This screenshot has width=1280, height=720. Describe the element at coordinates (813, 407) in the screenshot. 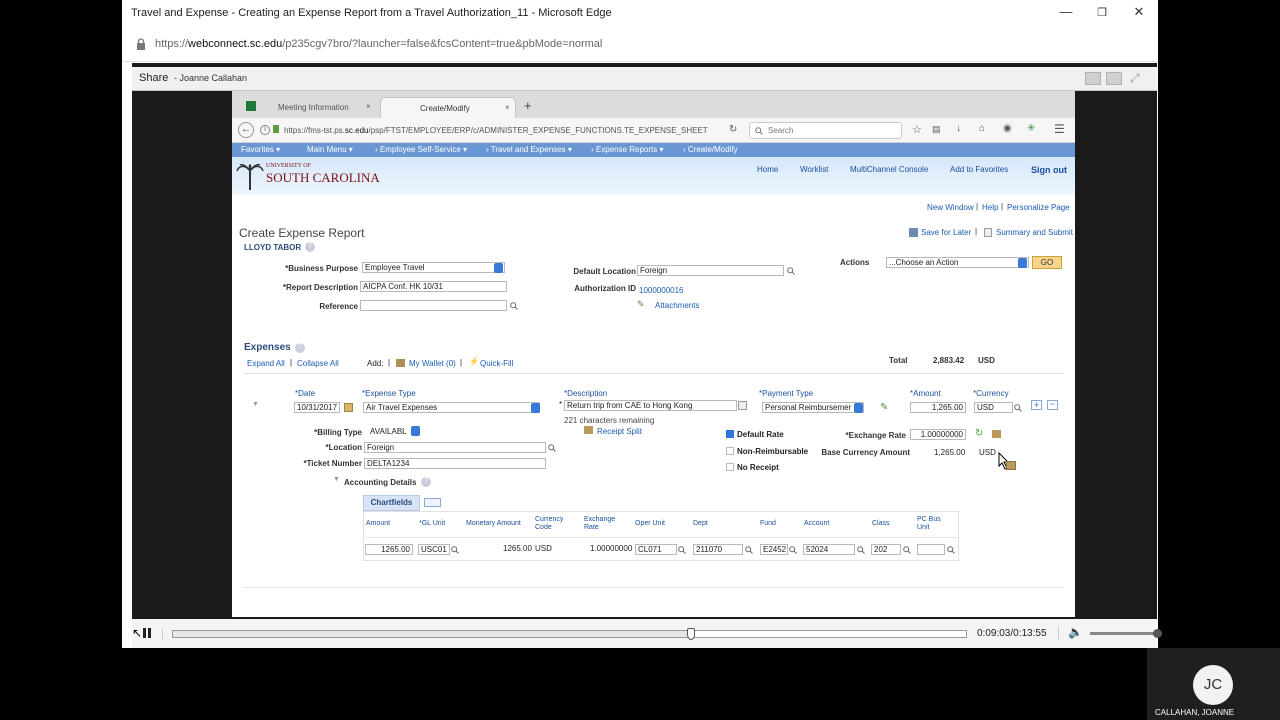

I see `payment-type-select: Personal Reimbursemer` at that location.